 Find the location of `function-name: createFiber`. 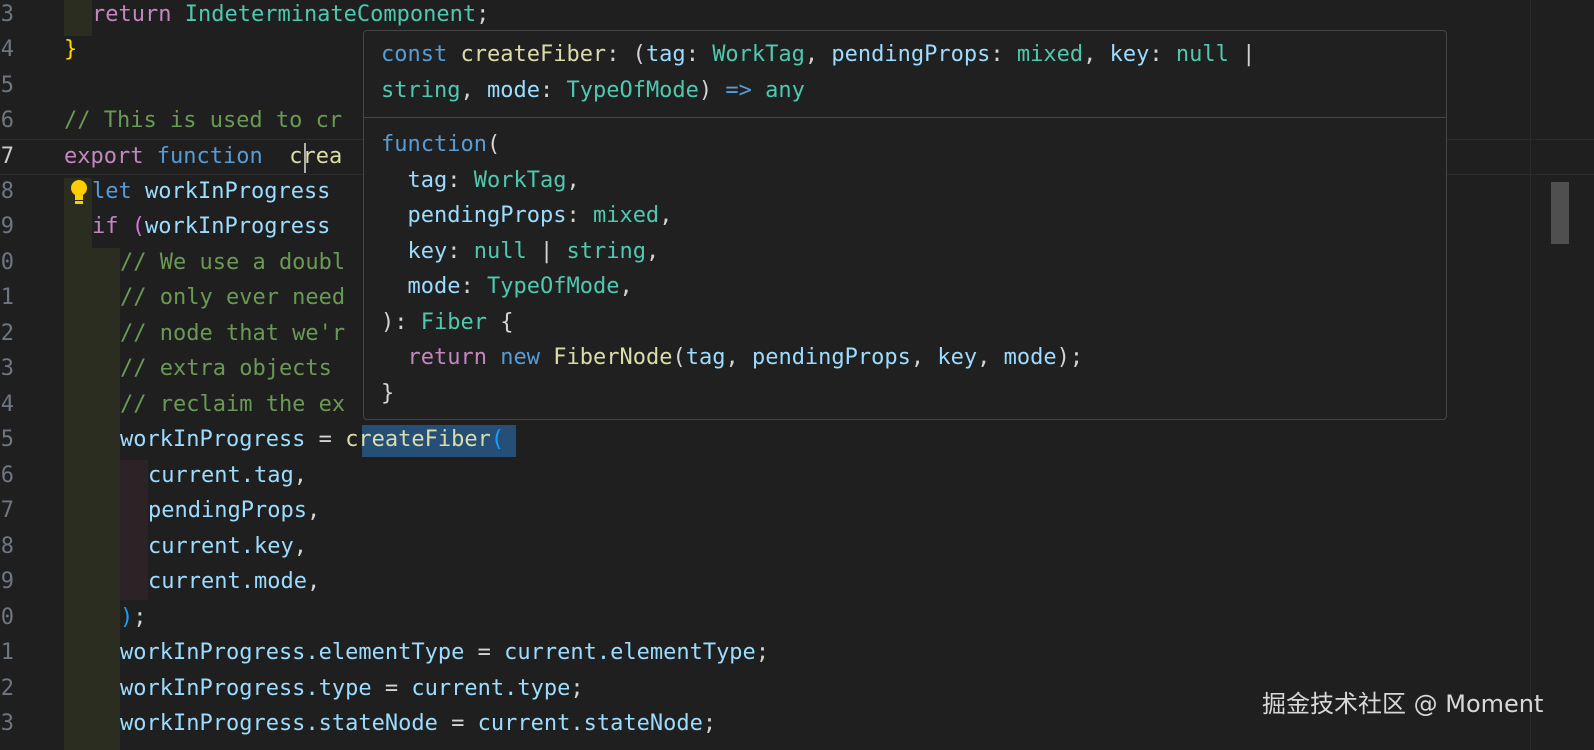

function-name: createFiber is located at coordinates (533, 54).